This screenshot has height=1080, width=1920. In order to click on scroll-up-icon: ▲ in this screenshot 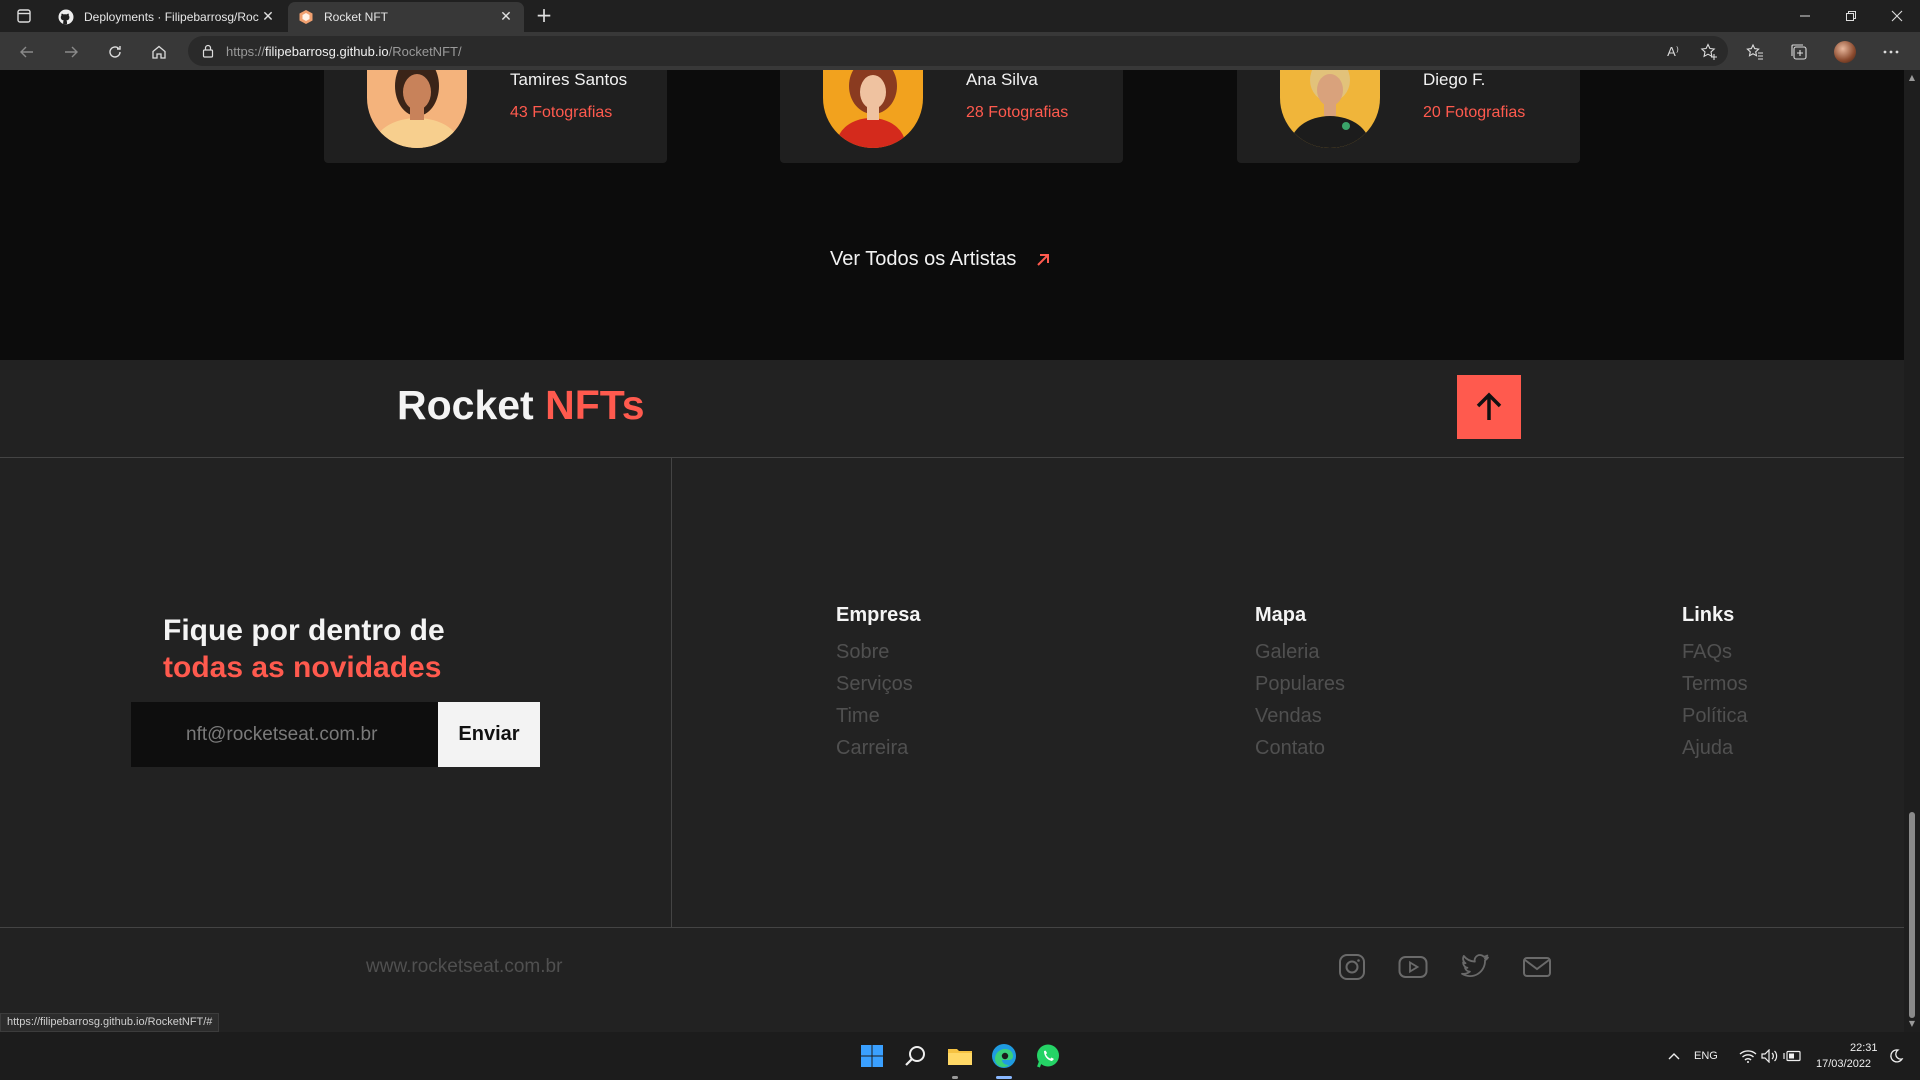, I will do `click(1912, 78)`.